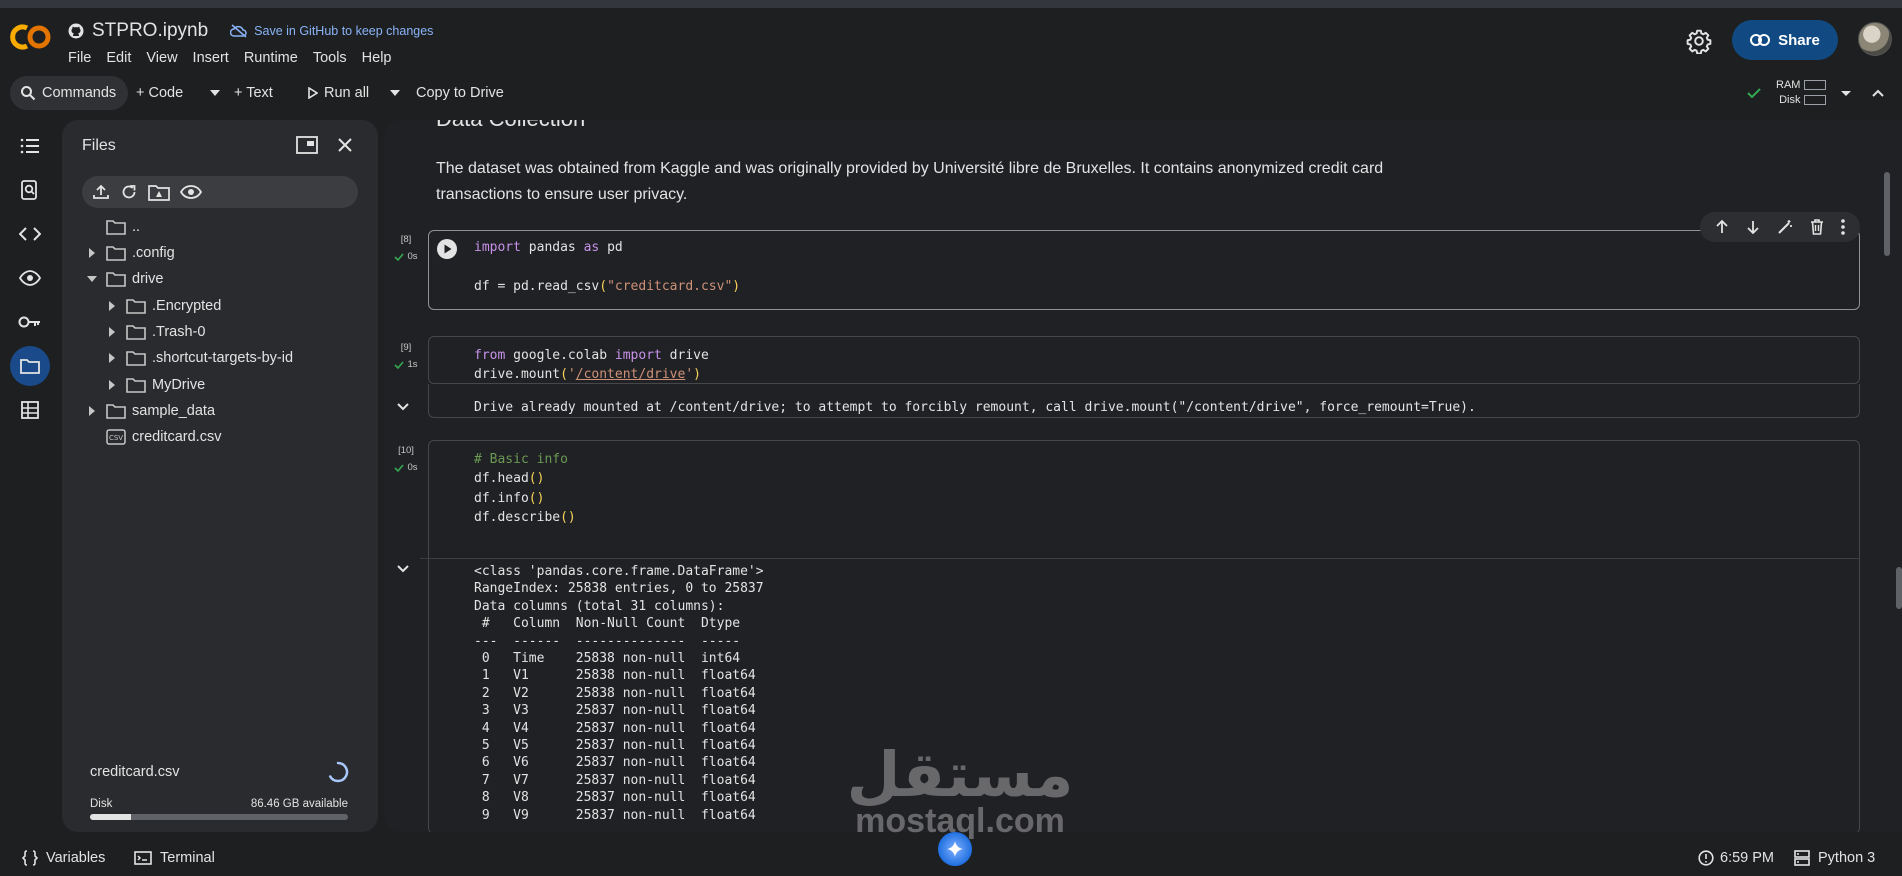 The width and height of the screenshot is (1902, 876). Describe the element at coordinates (30, 234) in the screenshot. I see `code-snippets-icon` at that location.